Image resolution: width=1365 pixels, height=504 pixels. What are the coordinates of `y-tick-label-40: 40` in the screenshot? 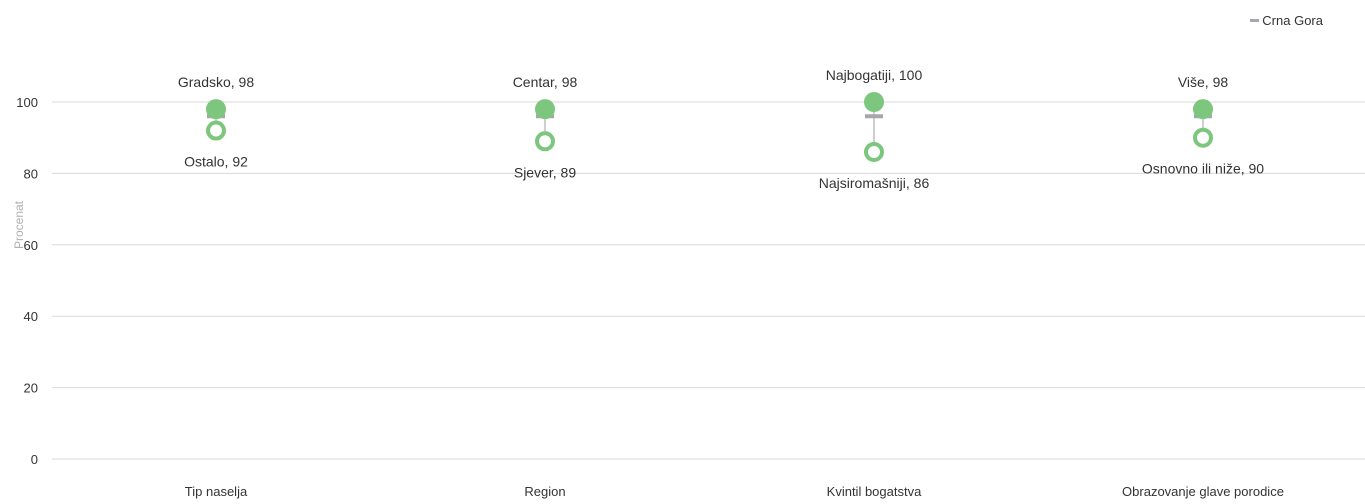 It's located at (31, 316).